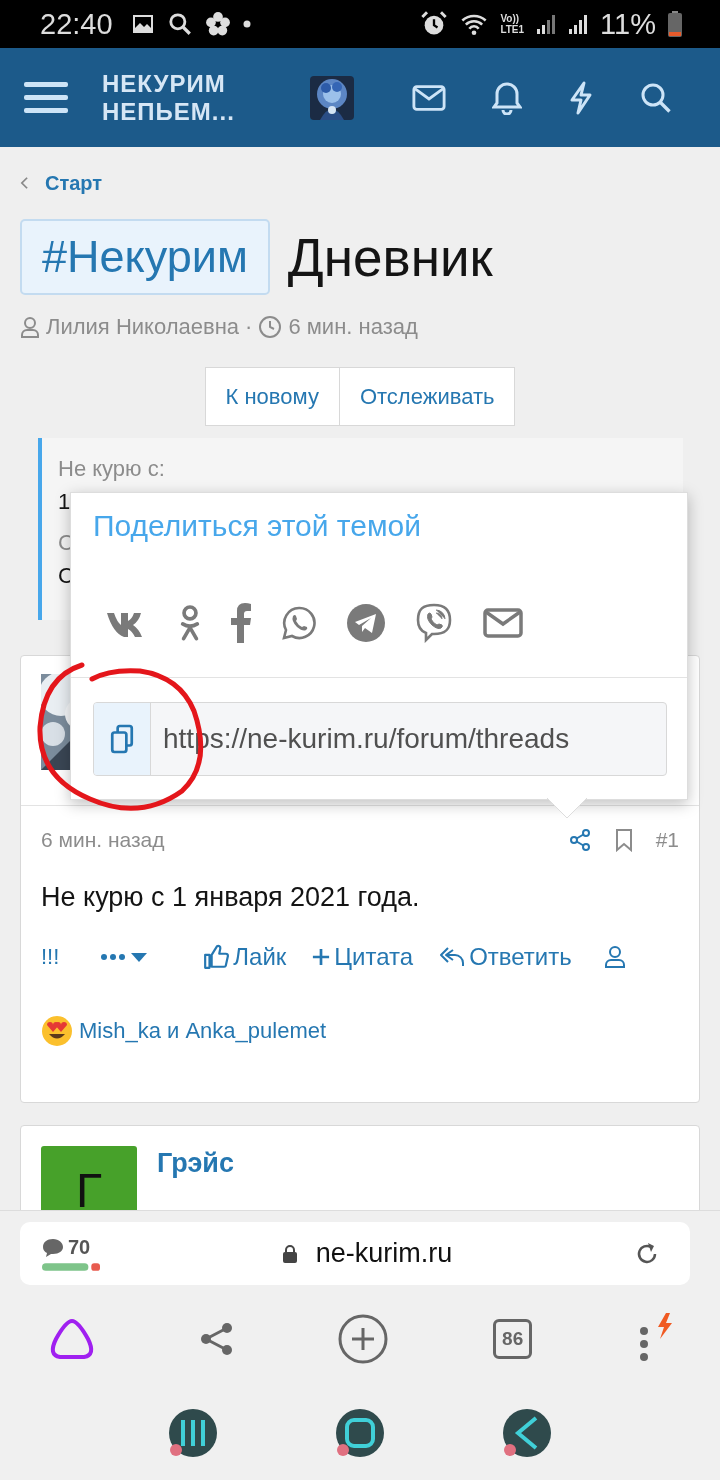 This screenshot has width=720, height=1480. What do you see at coordinates (112, 469) in the screenshot?
I see `field-label: Не курю с:` at bounding box center [112, 469].